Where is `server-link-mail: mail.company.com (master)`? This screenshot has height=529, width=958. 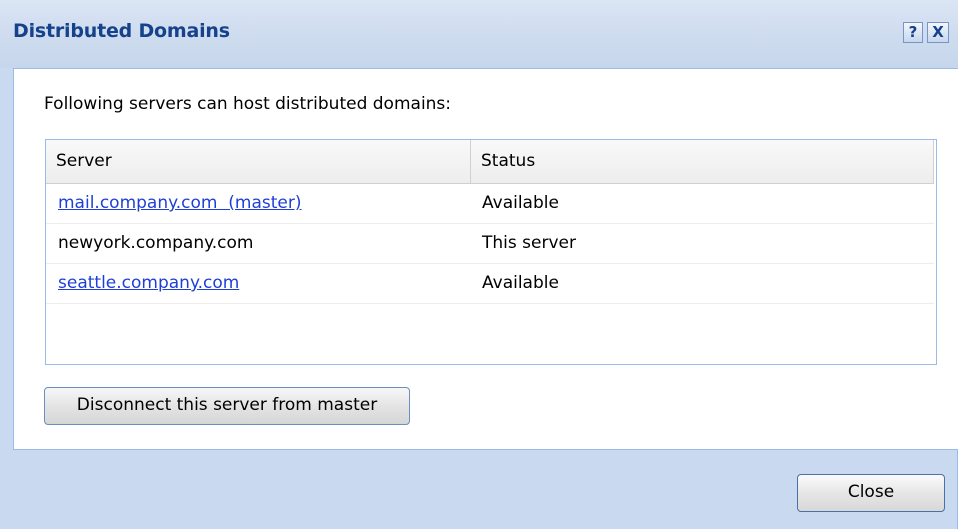 server-link-mail: mail.company.com (master) is located at coordinates (180, 203).